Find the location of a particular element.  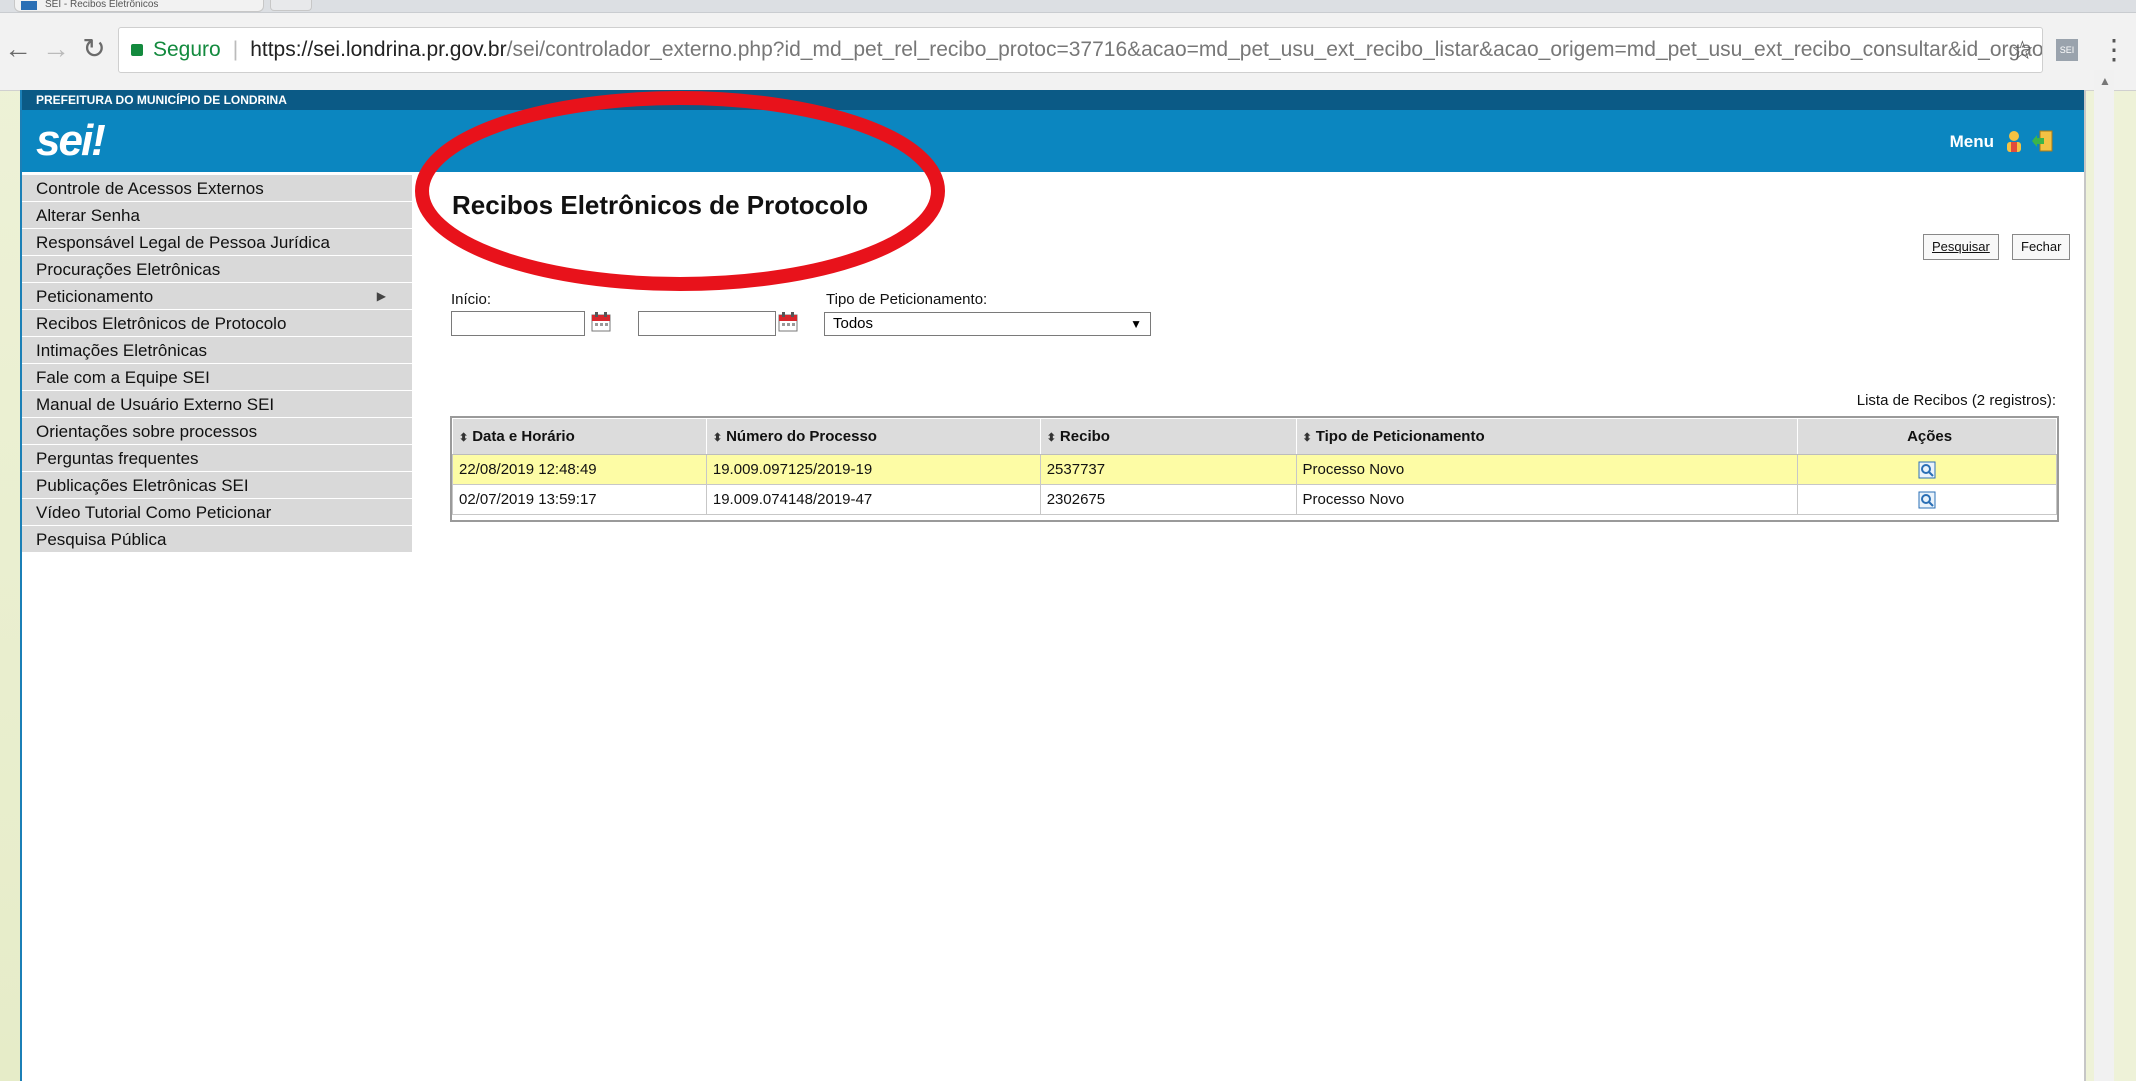

column-header-label: Data e Horário is located at coordinates (523, 436).